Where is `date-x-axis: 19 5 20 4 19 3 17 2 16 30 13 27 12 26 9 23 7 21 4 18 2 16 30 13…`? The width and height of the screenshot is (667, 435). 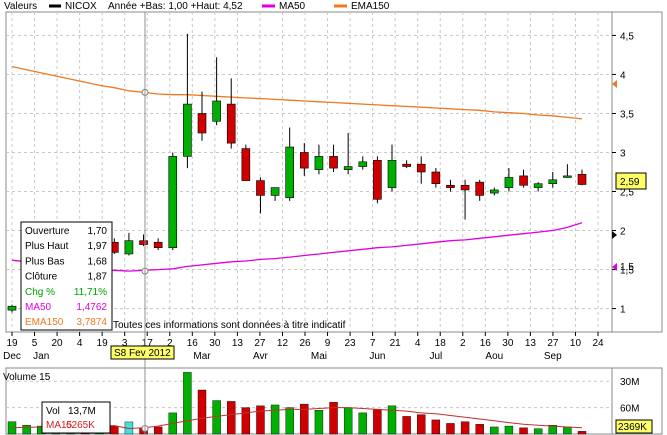
date-x-axis: 19 5 20 4 19 3 17 2 16 30 13 27 12 26 9 23 7 21 4 18 2 16 30 13… is located at coordinates (303, 347).